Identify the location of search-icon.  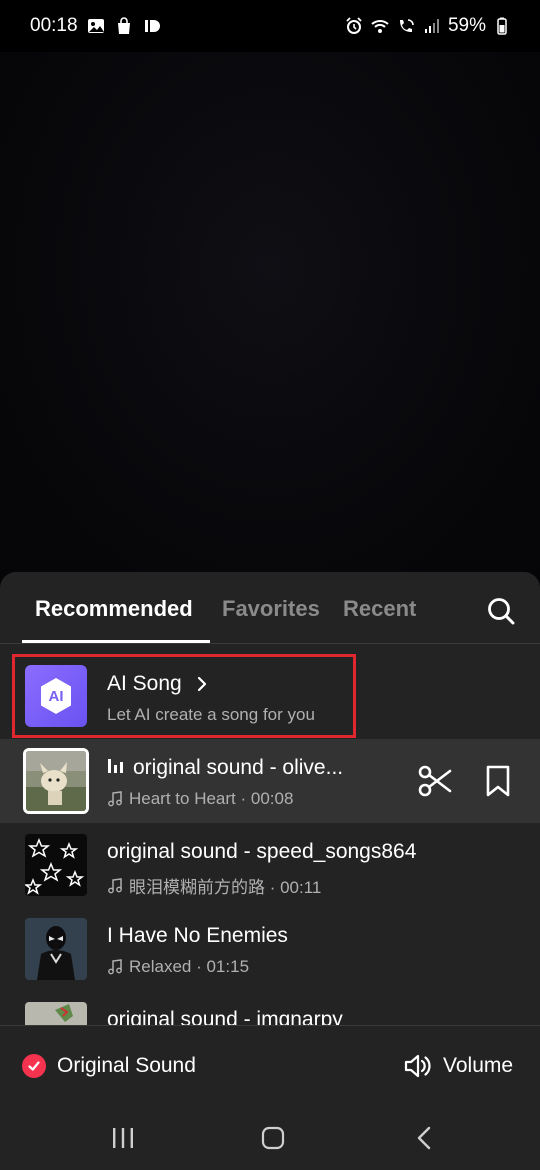
(501, 611).